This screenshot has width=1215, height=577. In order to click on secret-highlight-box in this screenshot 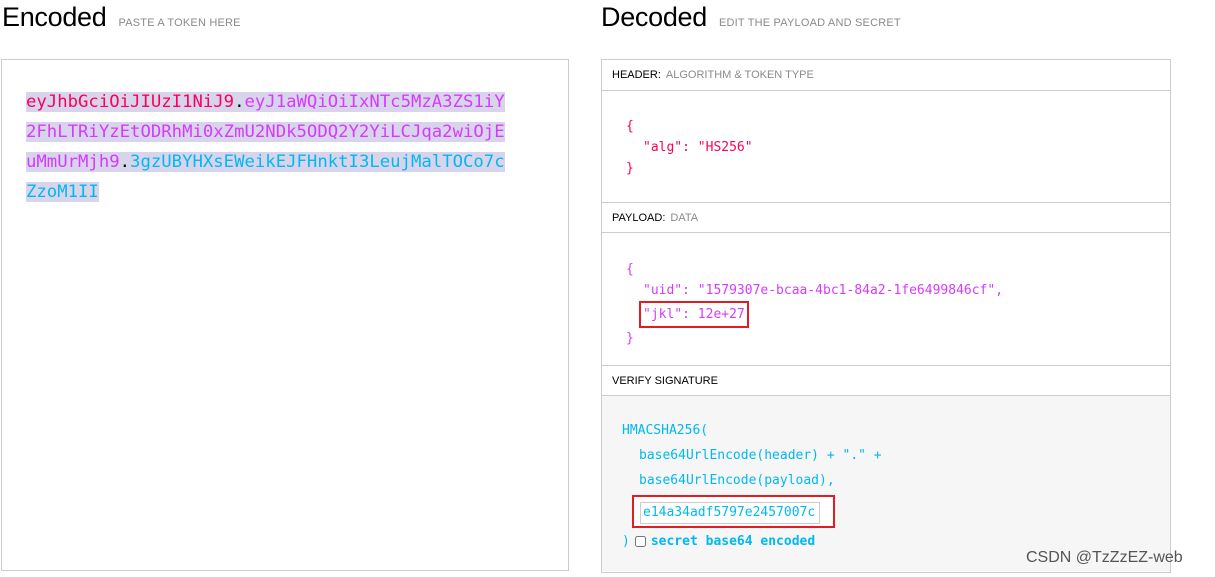, I will do `click(733, 511)`.